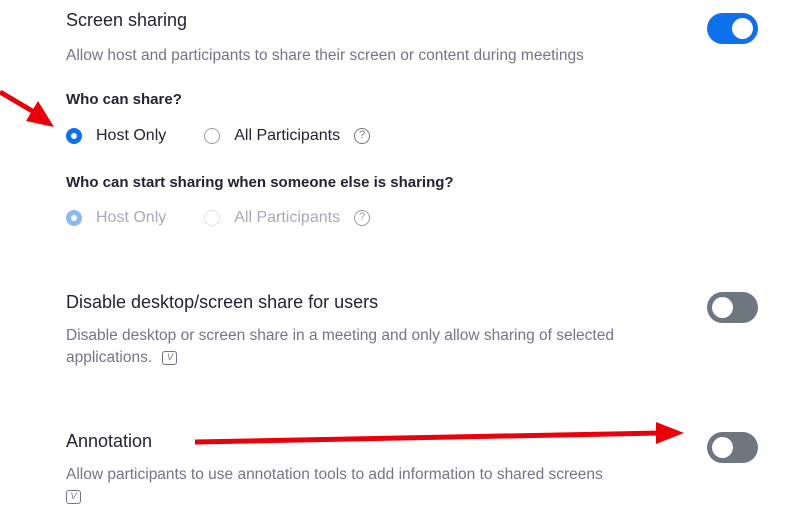 The image size is (788, 510). What do you see at coordinates (27, 108) in the screenshot?
I see `arrow-to-host-only-icon` at bounding box center [27, 108].